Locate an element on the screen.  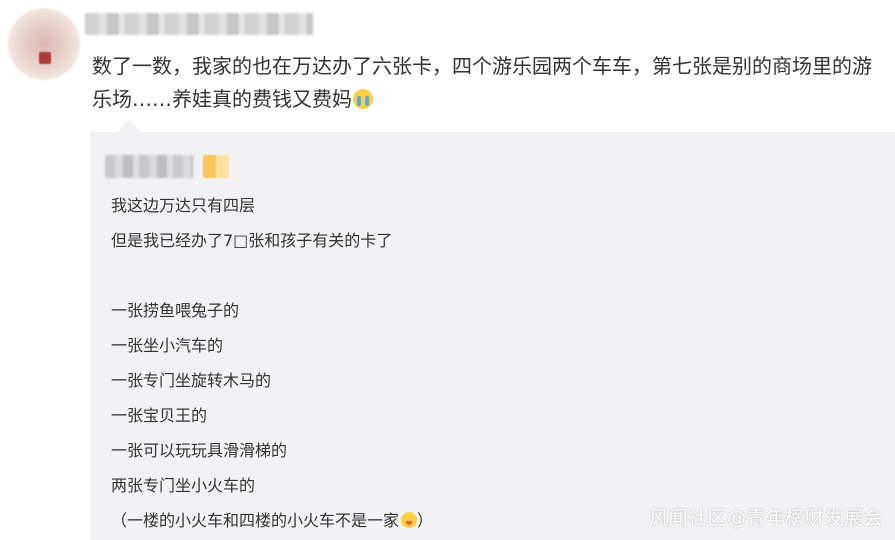
reply-line: 一张坐小汽车的 is located at coordinates (167, 345).